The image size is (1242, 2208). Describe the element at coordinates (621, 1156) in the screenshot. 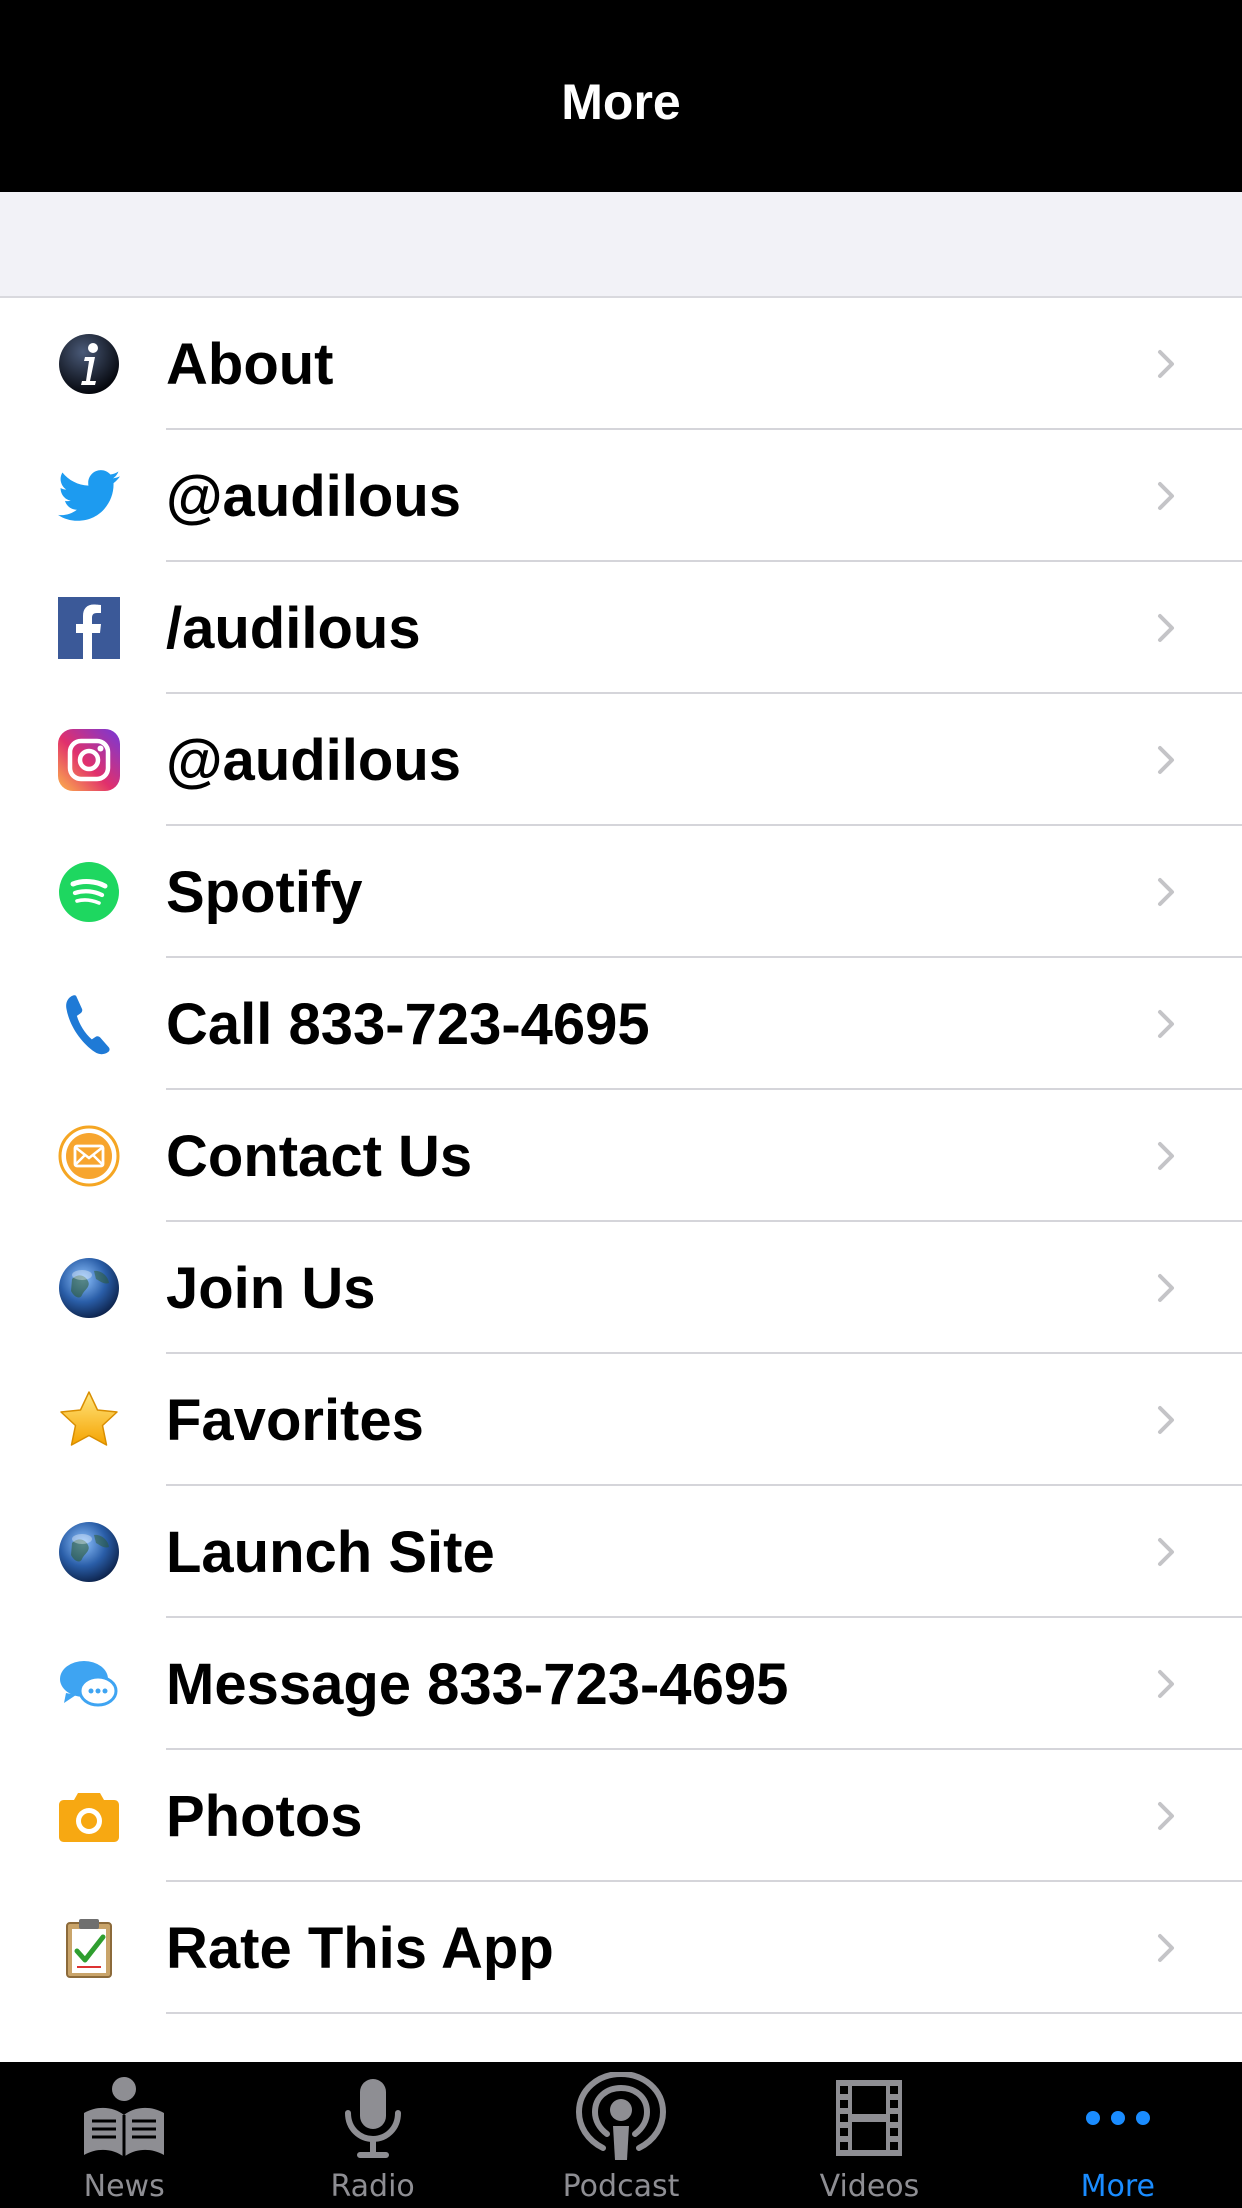

I see `list-item-contact-us: Contact Us` at that location.